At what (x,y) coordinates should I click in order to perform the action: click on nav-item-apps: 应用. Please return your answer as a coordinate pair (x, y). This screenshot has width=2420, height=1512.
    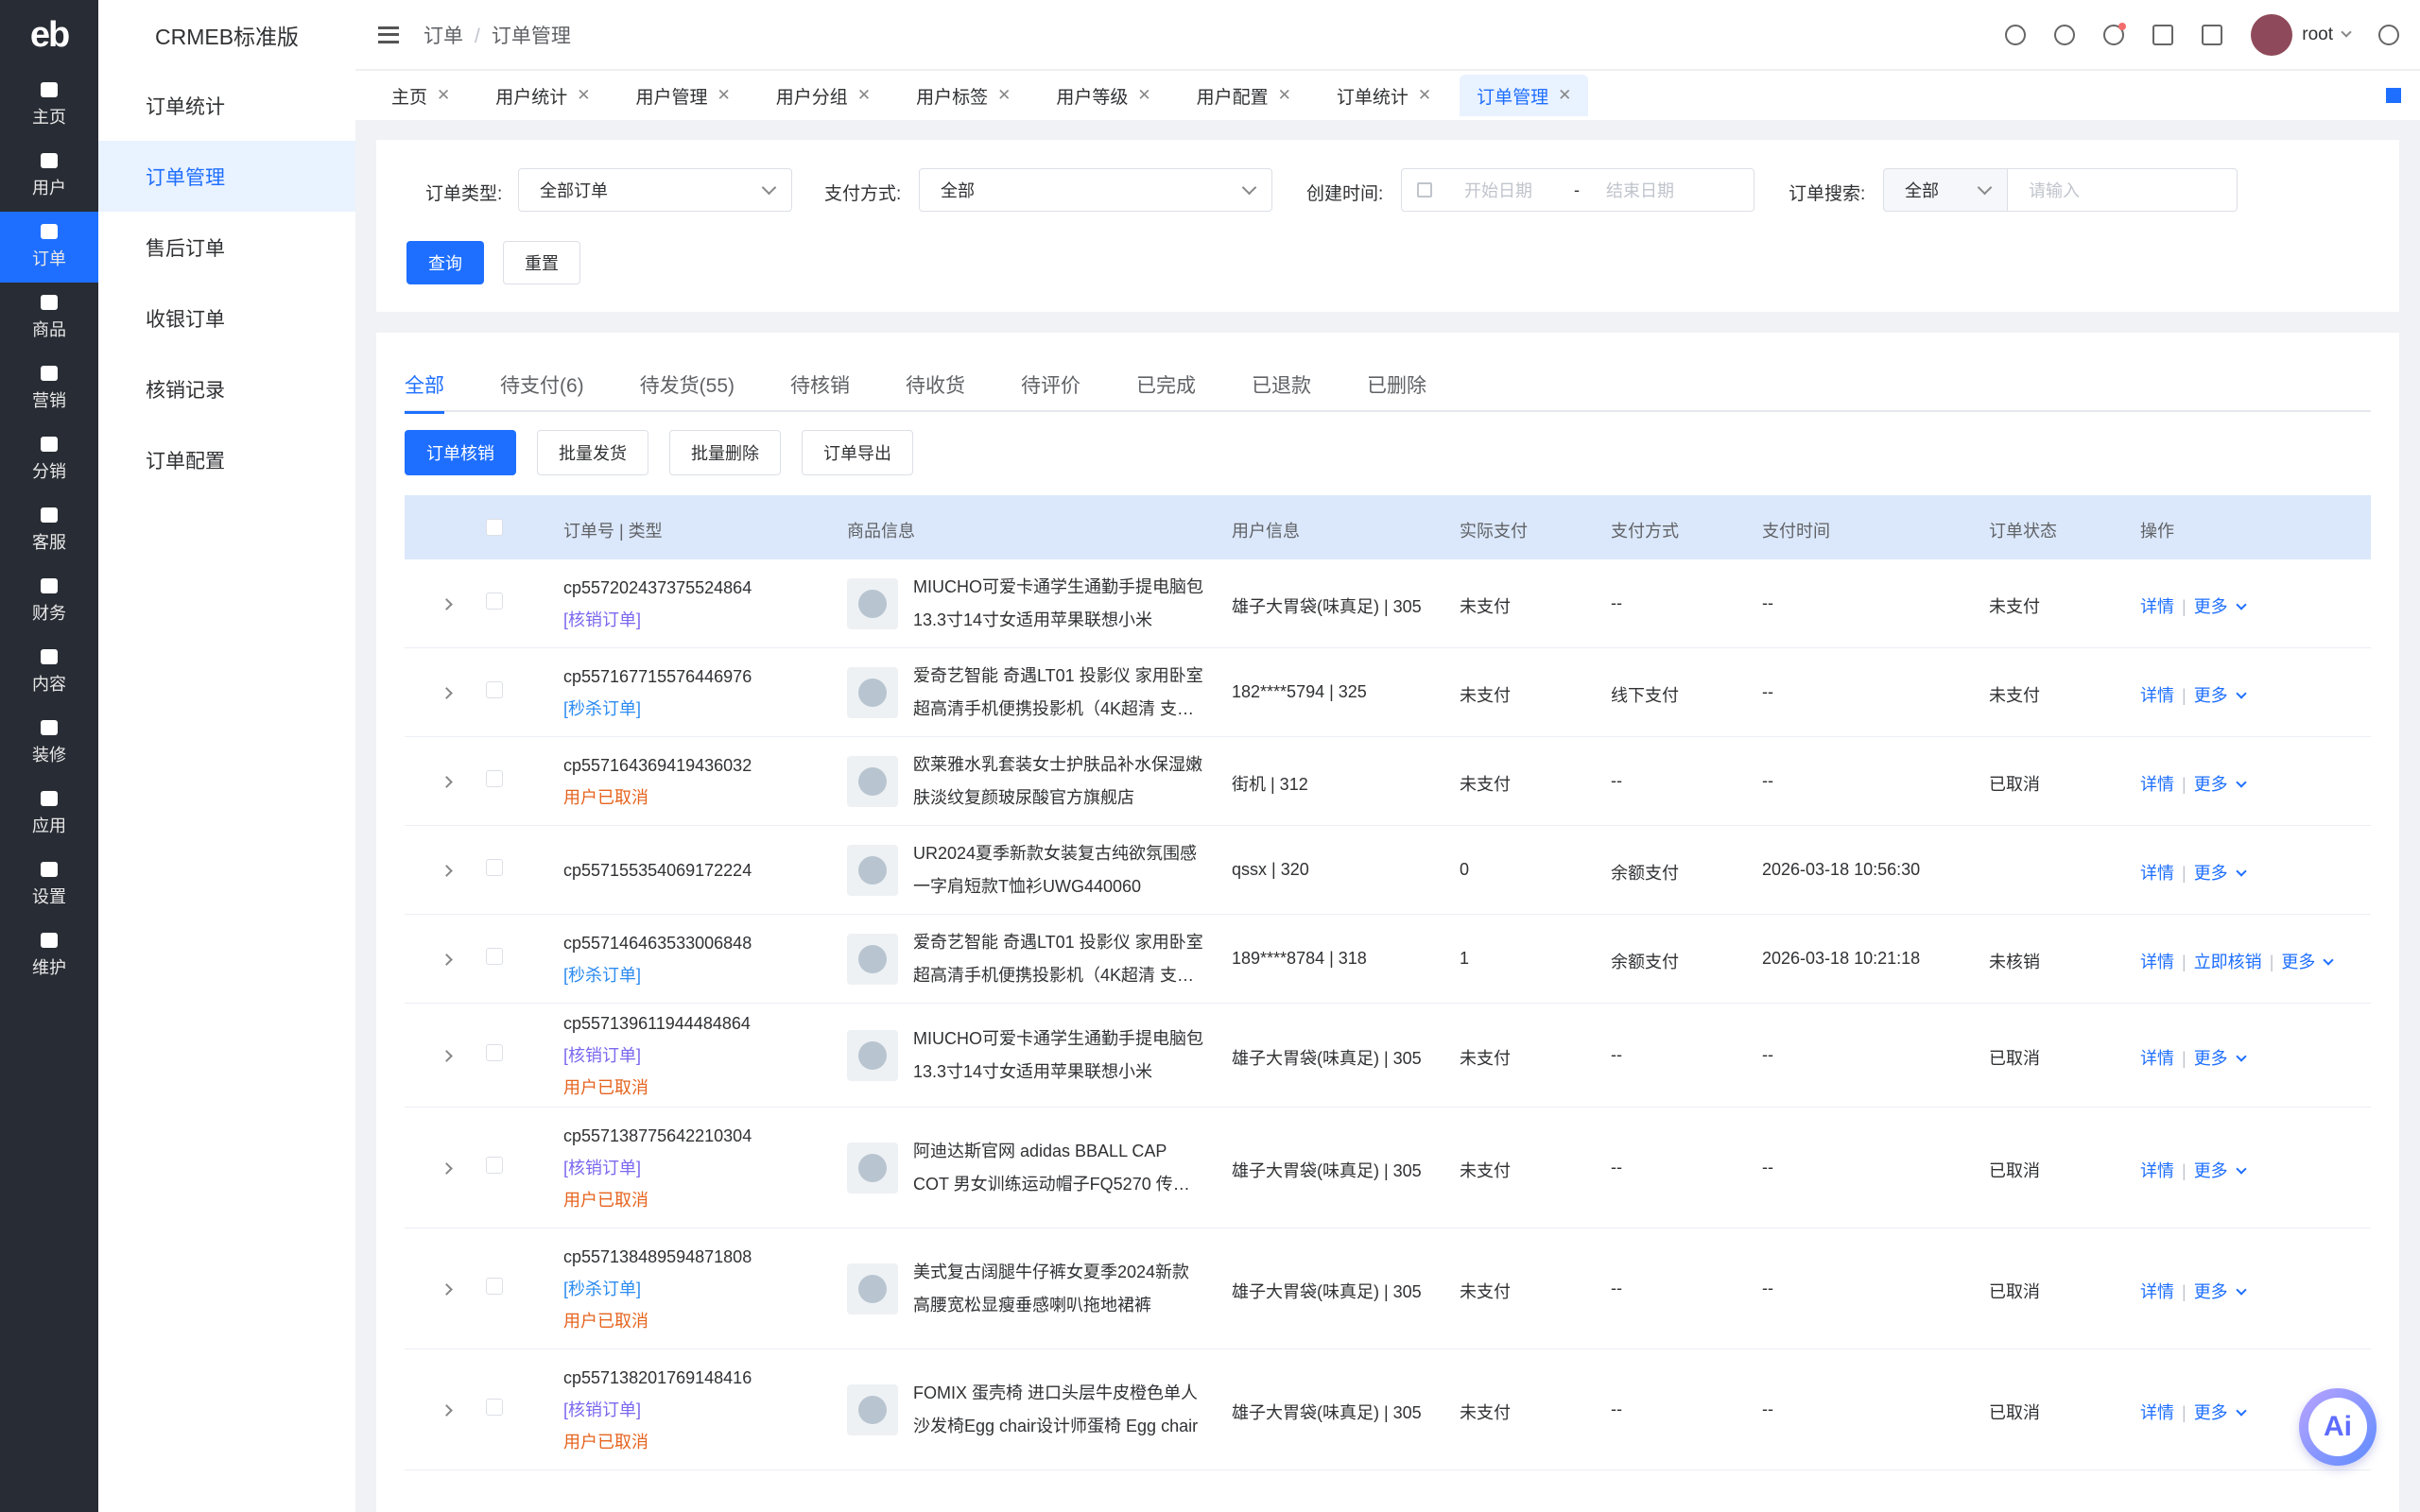
    Looking at the image, I should click on (49, 814).